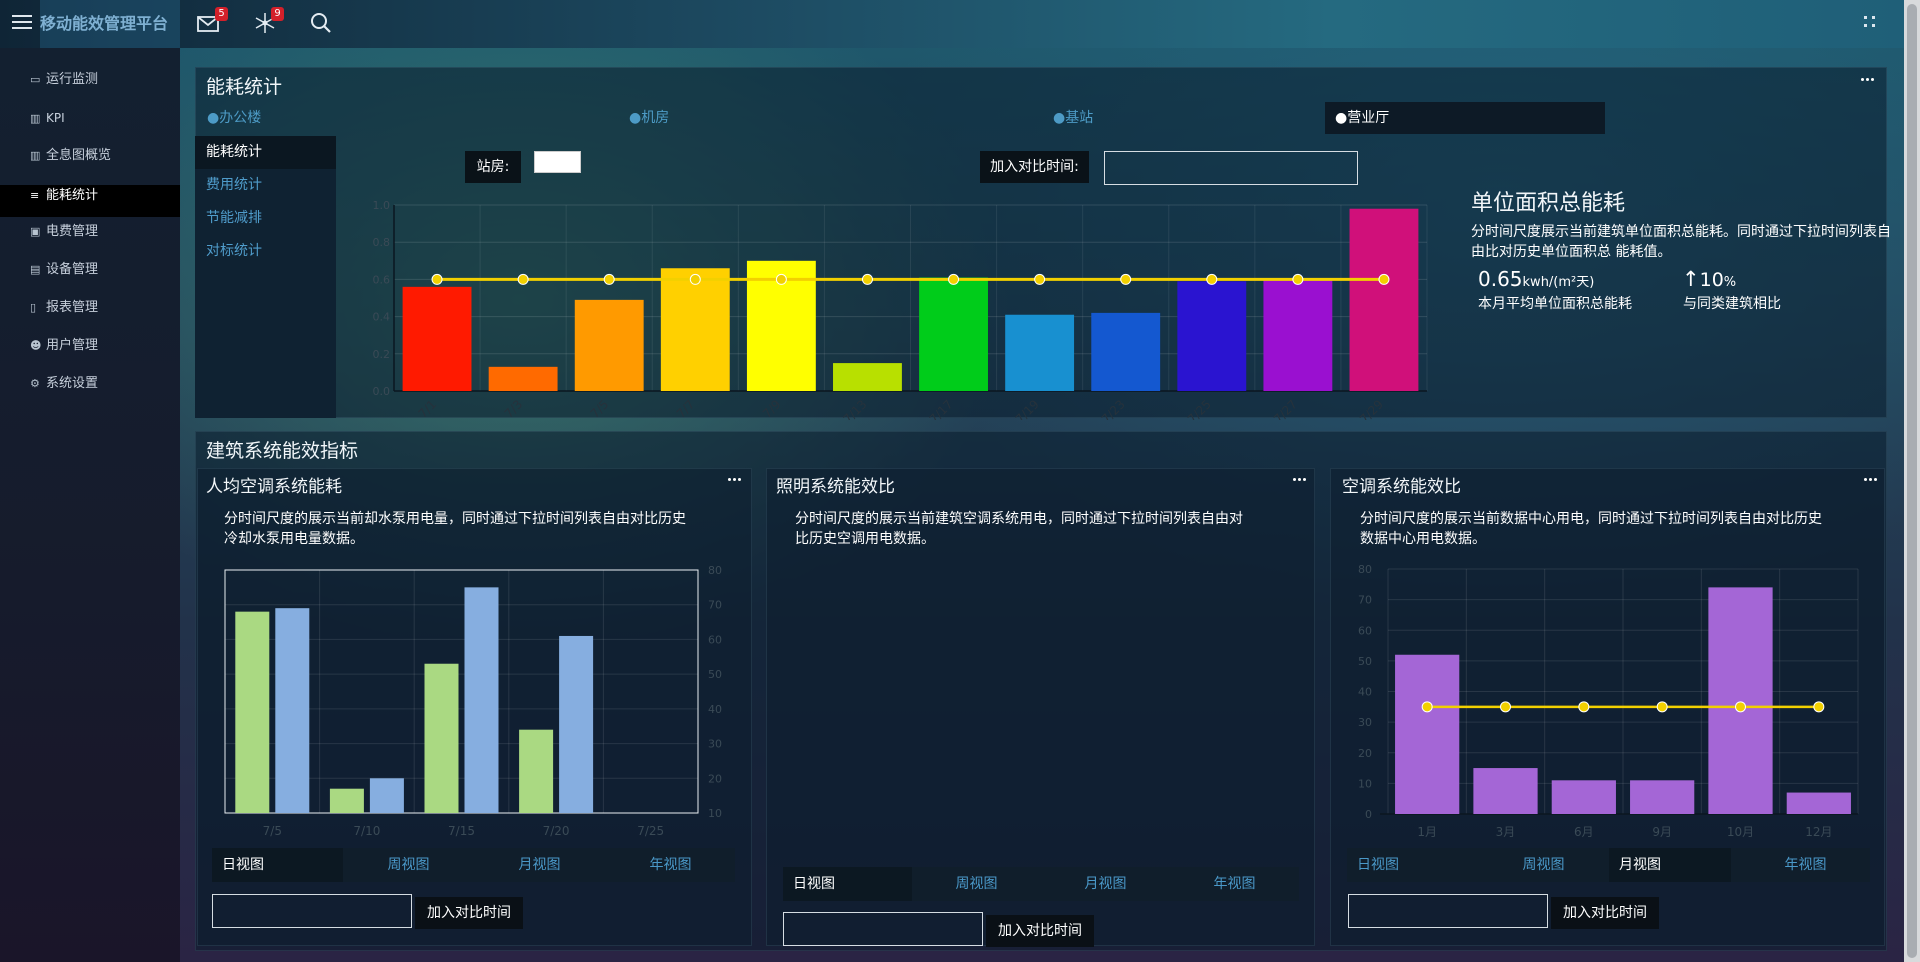 The height and width of the screenshot is (962, 1920). What do you see at coordinates (855, 408) in the screenshot?
I see `x-tick-label: 7/13` at bounding box center [855, 408].